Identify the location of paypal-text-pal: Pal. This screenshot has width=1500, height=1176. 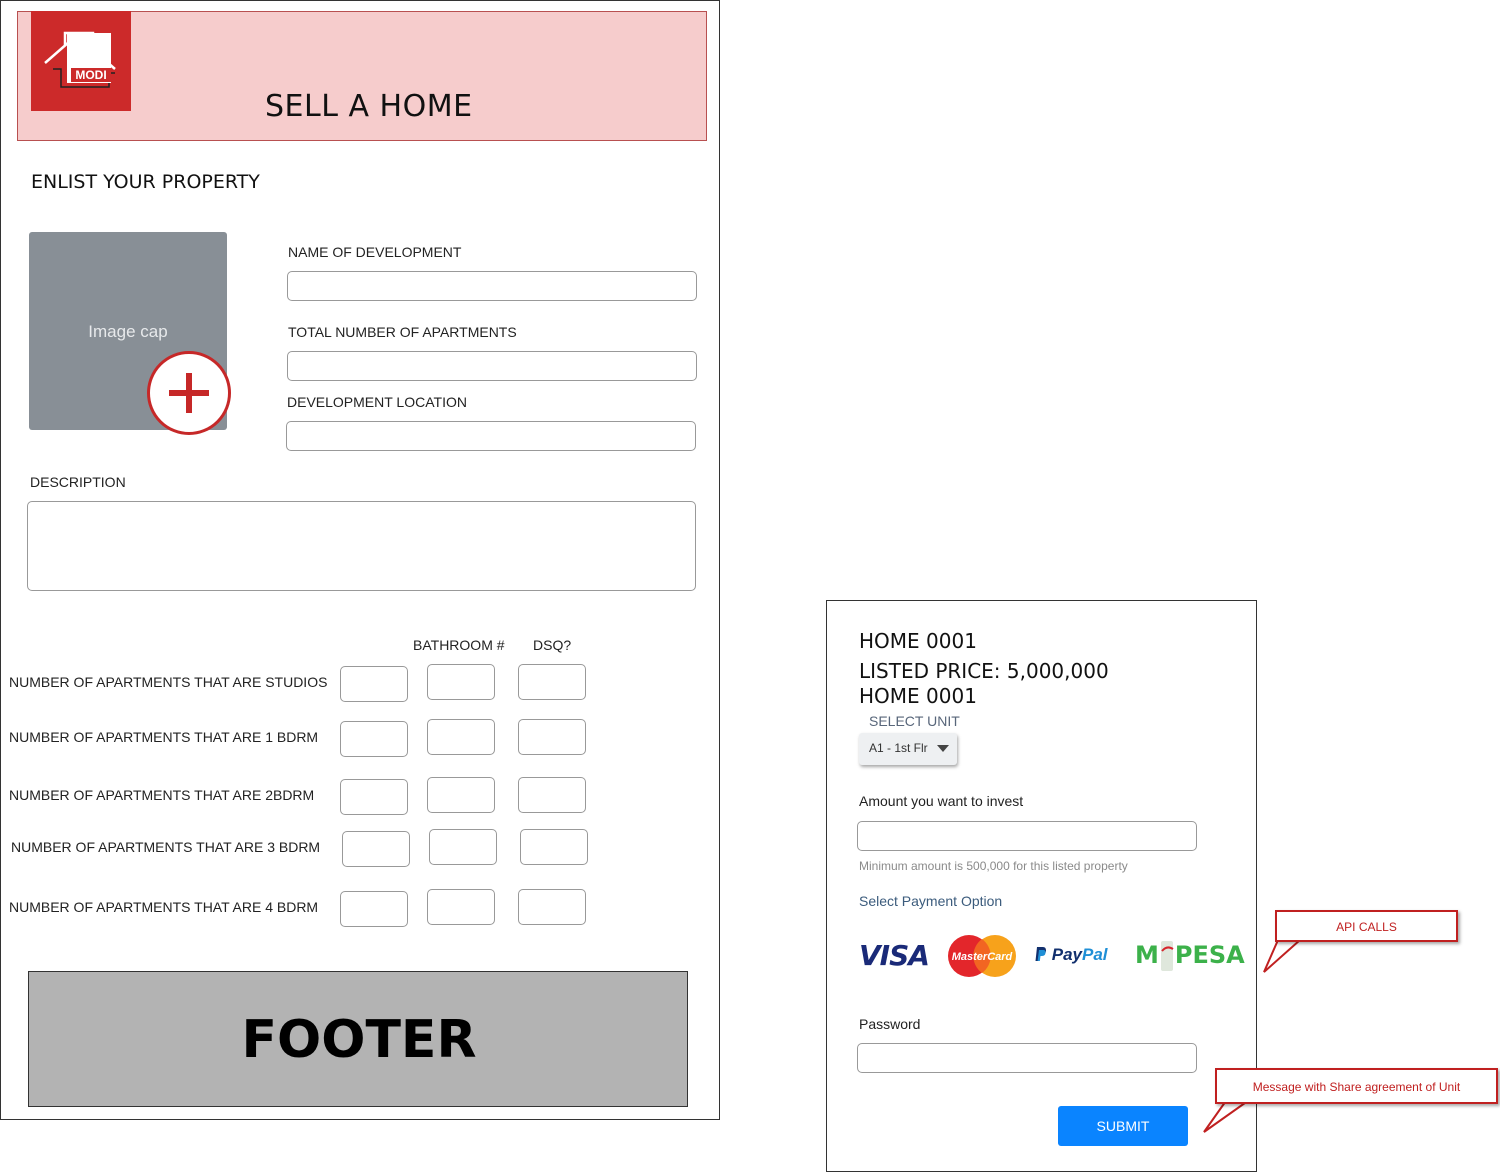
(1094, 954).